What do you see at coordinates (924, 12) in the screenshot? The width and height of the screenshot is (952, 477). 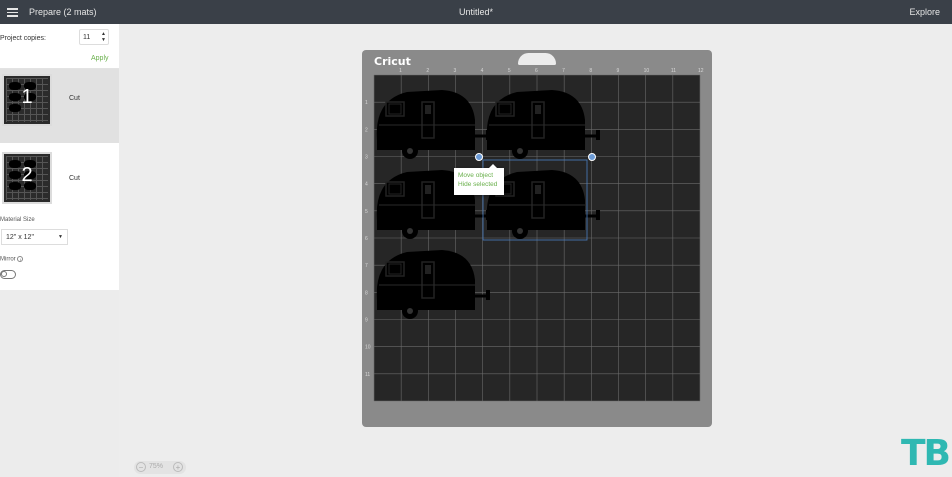 I see `explore-link: Explore` at bounding box center [924, 12].